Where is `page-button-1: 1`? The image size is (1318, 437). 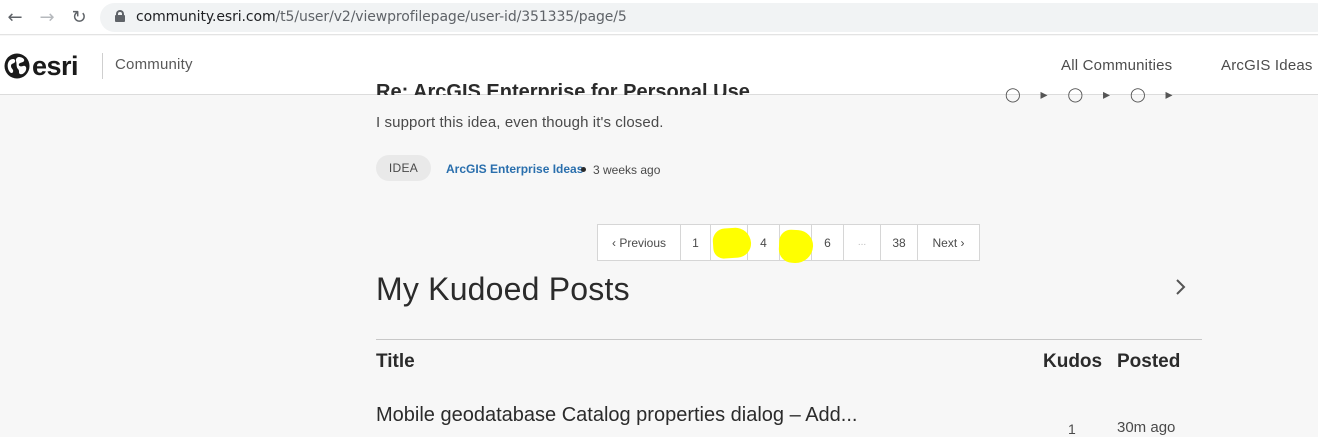
page-button-1: 1 is located at coordinates (696, 242).